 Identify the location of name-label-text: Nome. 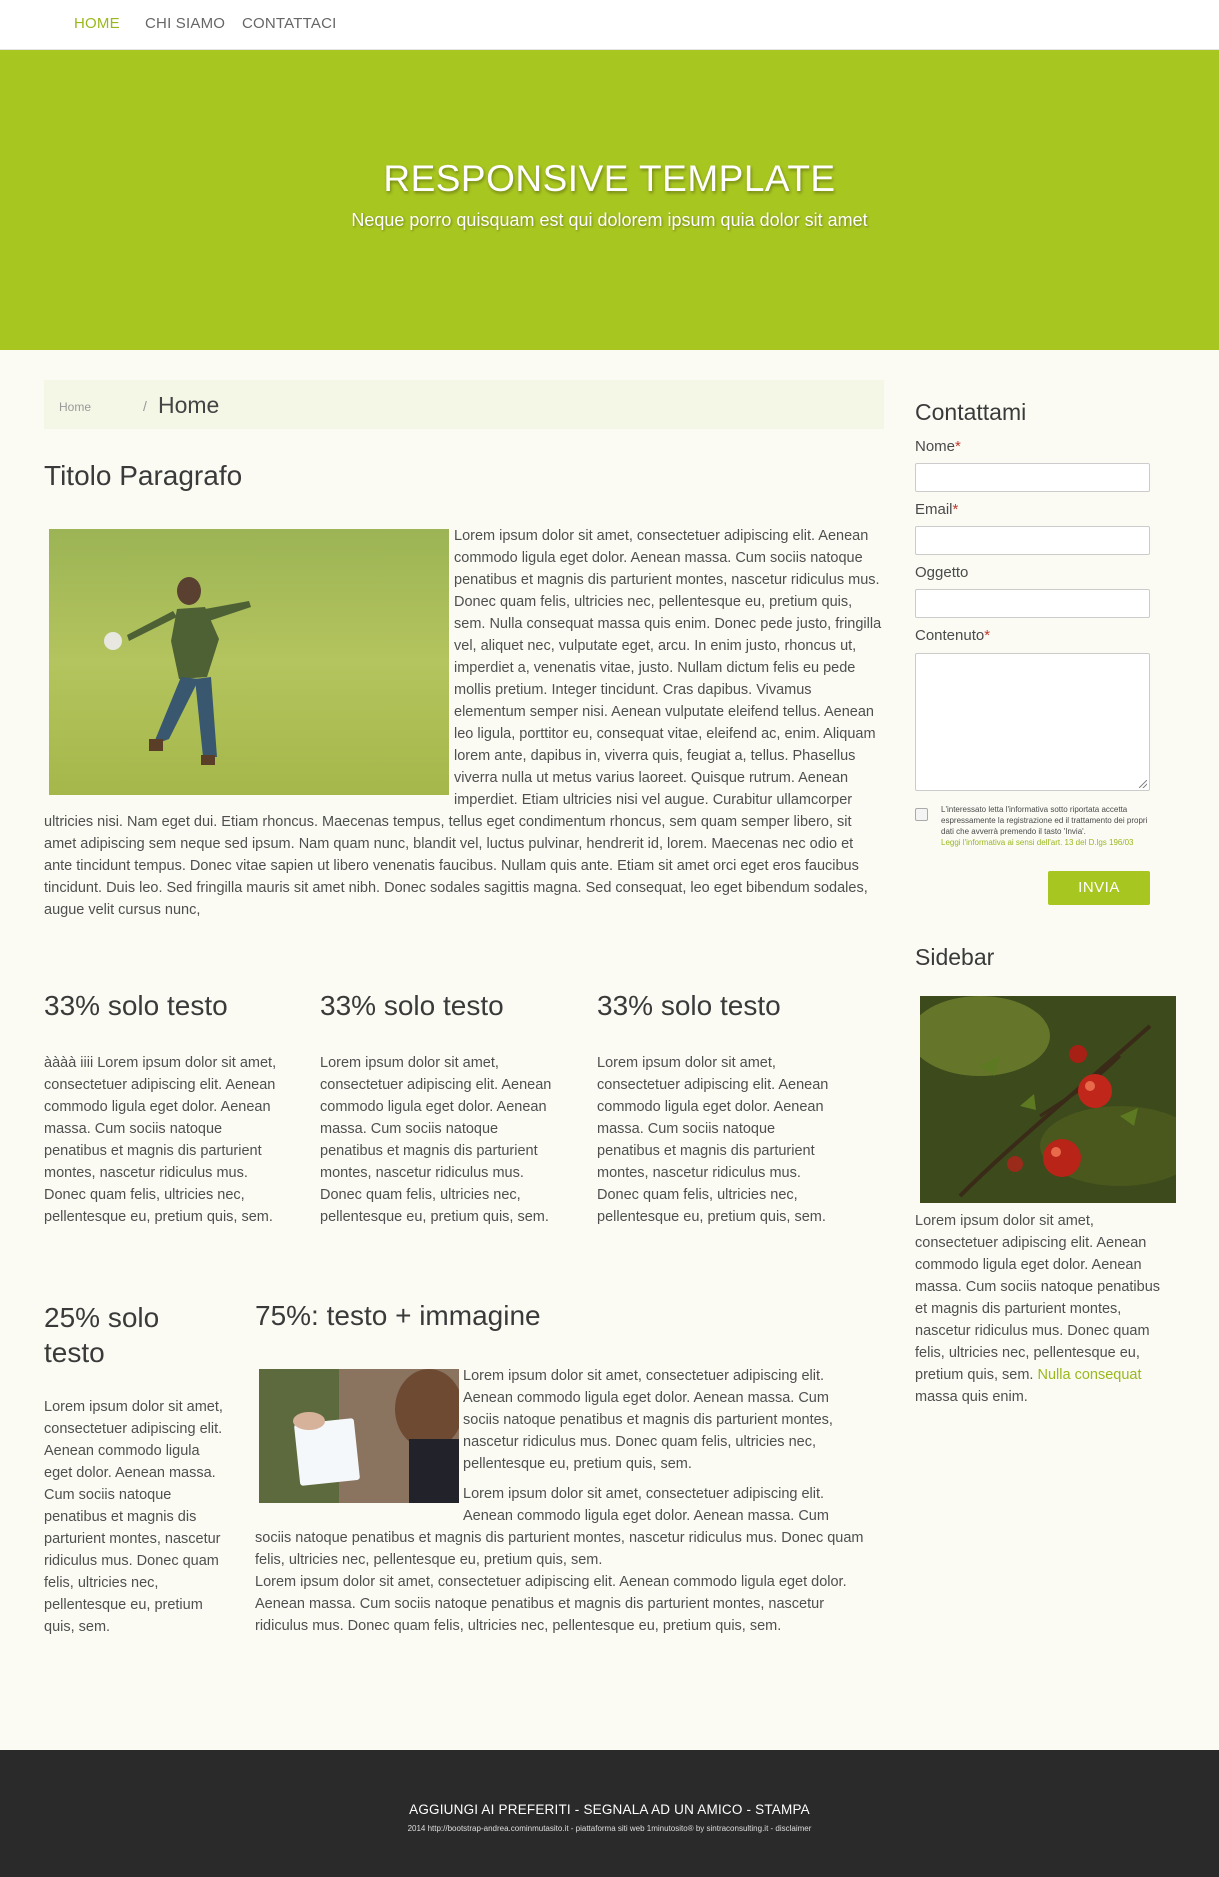
(935, 446).